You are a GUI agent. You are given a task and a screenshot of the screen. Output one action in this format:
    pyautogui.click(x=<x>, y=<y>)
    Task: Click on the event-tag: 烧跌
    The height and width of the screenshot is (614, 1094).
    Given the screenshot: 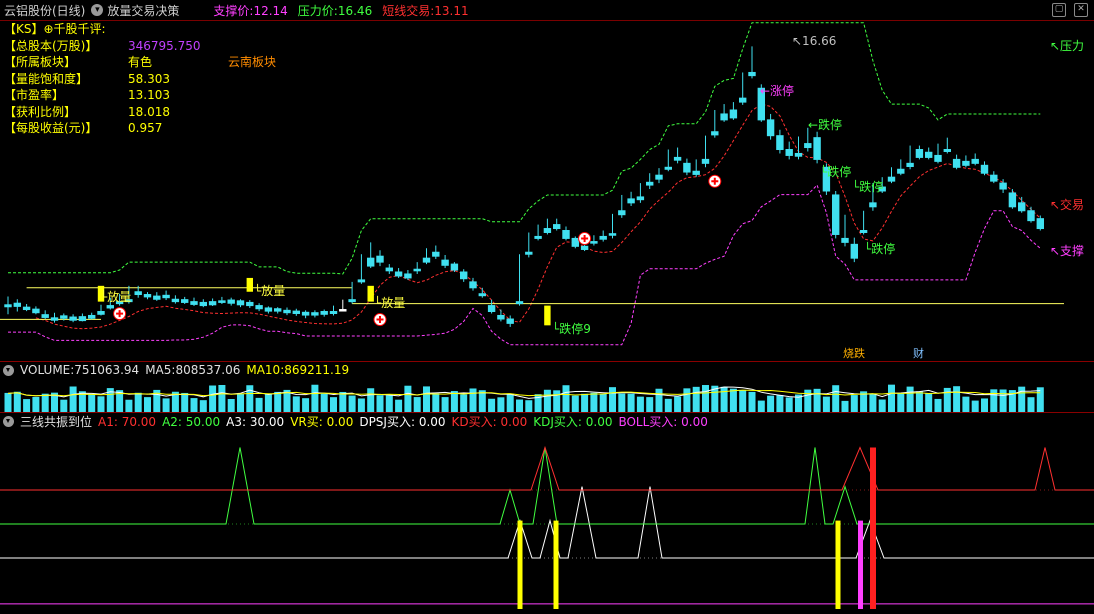 What is the action you would take?
    pyautogui.click(x=854, y=353)
    